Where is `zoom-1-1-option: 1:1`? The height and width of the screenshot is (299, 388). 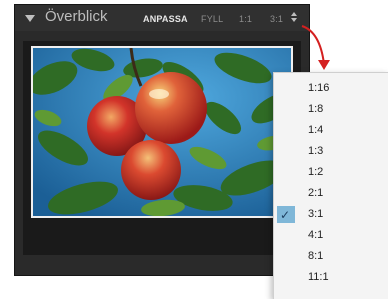 zoom-1-1-option: 1:1 is located at coordinates (245, 19).